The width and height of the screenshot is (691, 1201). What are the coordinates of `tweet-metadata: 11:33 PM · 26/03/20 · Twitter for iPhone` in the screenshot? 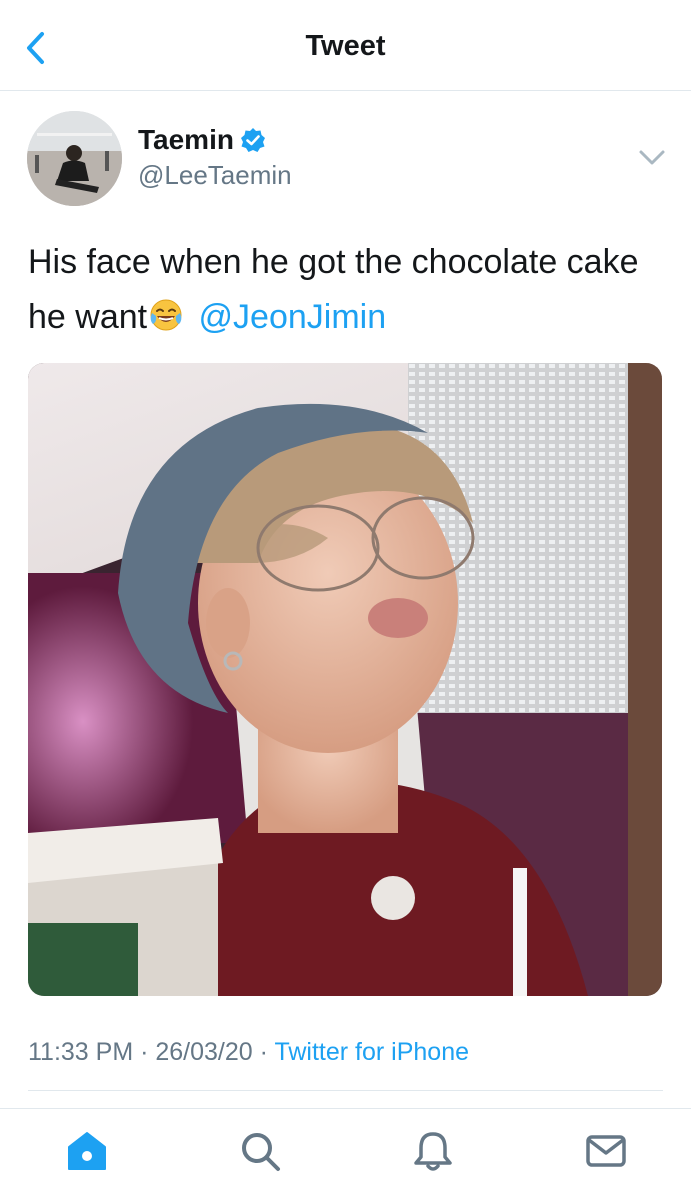 It's located at (248, 1052).